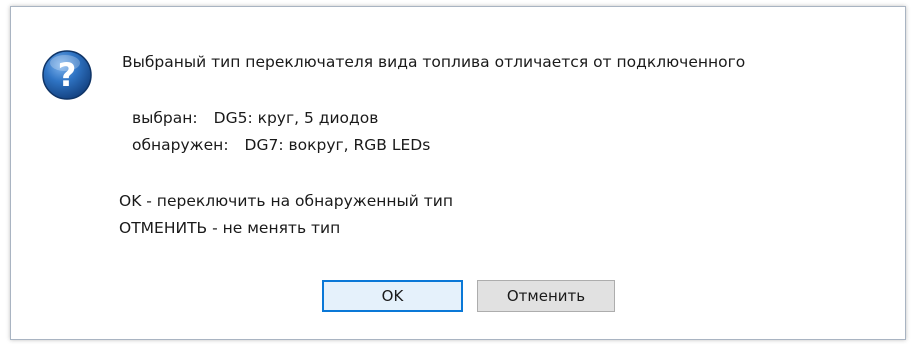  What do you see at coordinates (286, 201) in the screenshot?
I see `ok-hint-text: OK - переключить на обнаруженный тип` at bounding box center [286, 201].